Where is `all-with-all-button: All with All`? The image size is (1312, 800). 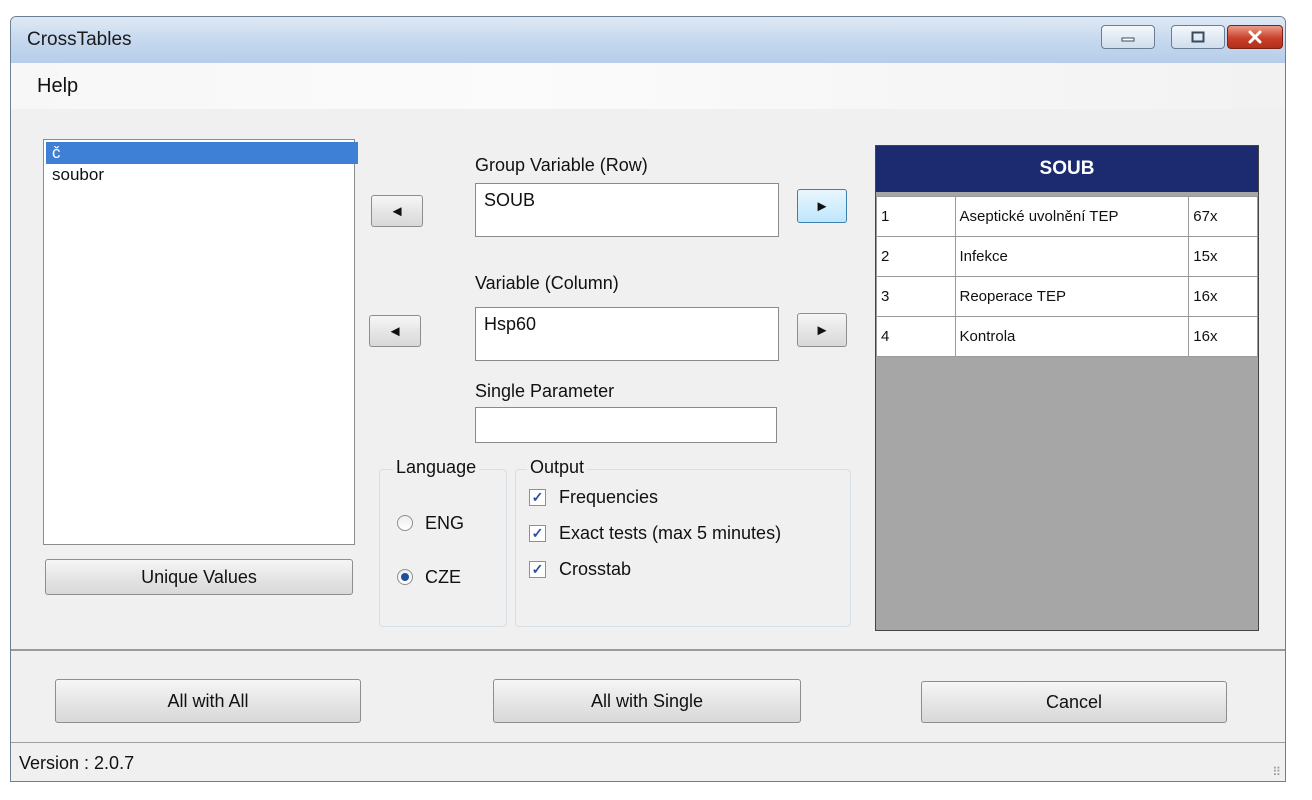 all-with-all-button: All with All is located at coordinates (208, 701).